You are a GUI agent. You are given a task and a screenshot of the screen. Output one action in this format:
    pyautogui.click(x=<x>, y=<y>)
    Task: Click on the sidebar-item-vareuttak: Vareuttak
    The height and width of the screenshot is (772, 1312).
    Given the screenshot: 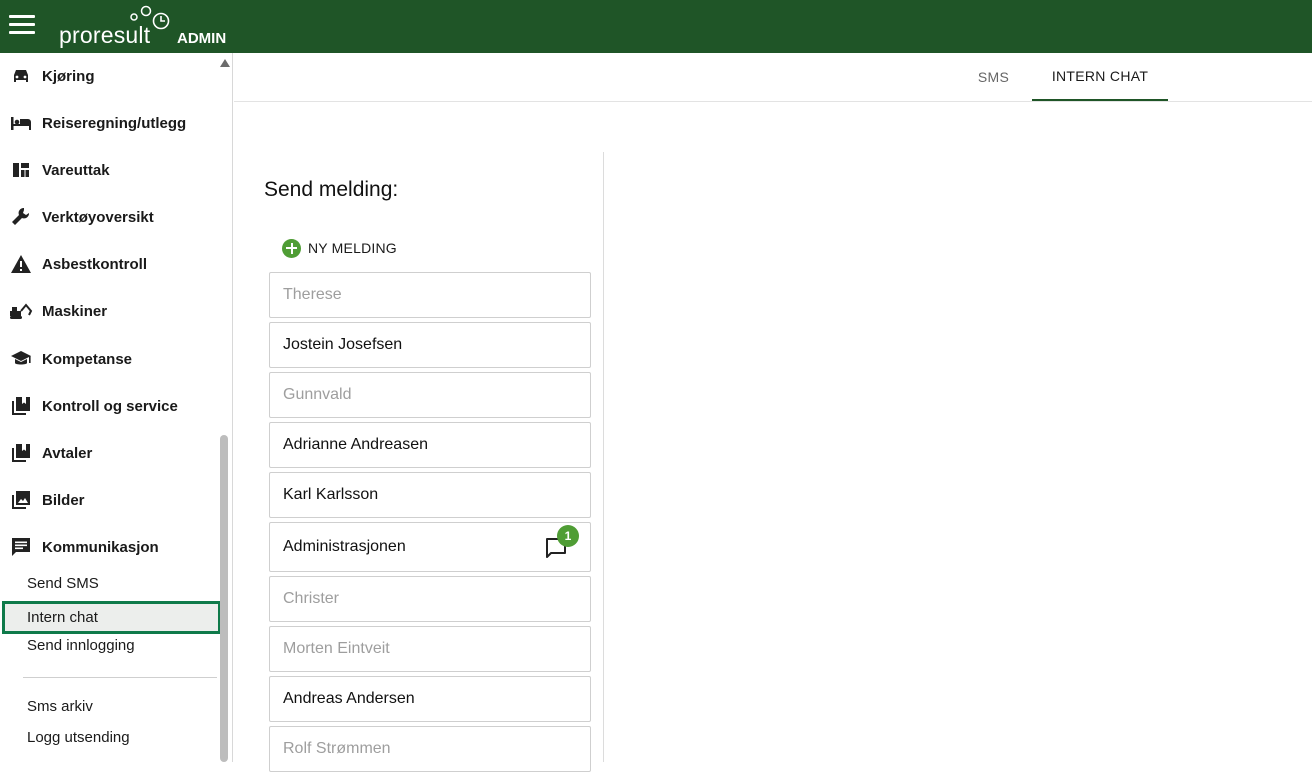 What is the action you would take?
    pyautogui.click(x=109, y=170)
    